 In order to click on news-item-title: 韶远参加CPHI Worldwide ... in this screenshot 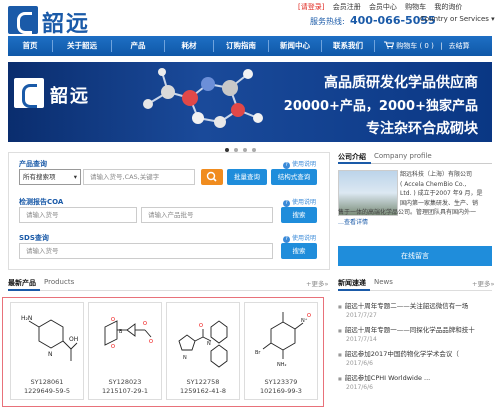, I will do `click(415, 377)`.